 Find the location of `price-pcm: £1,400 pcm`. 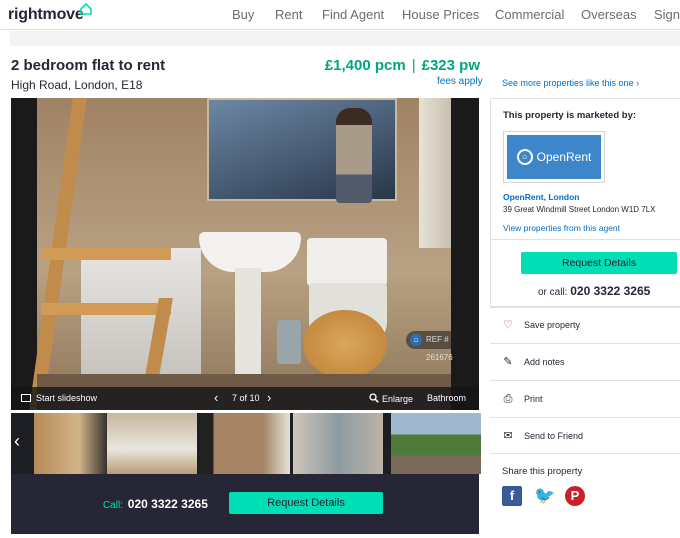

price-pcm: £1,400 pcm is located at coordinates (365, 65).